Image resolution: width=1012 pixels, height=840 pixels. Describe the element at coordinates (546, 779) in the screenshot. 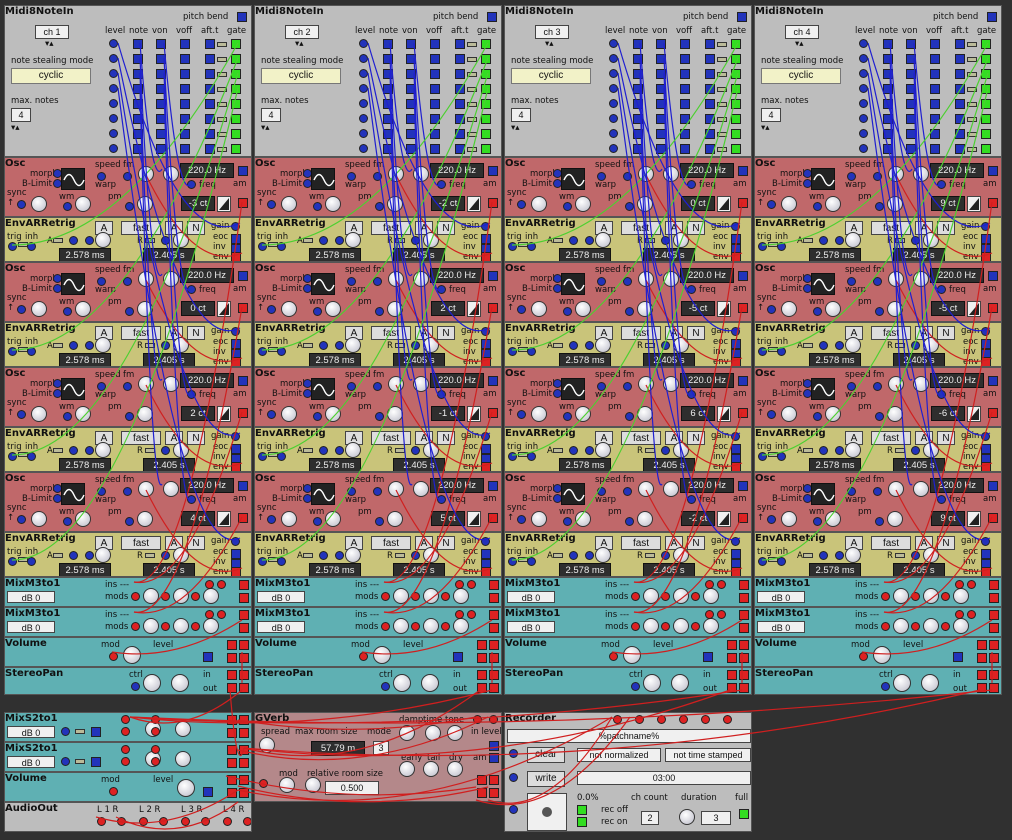

I see `write-button: write` at that location.